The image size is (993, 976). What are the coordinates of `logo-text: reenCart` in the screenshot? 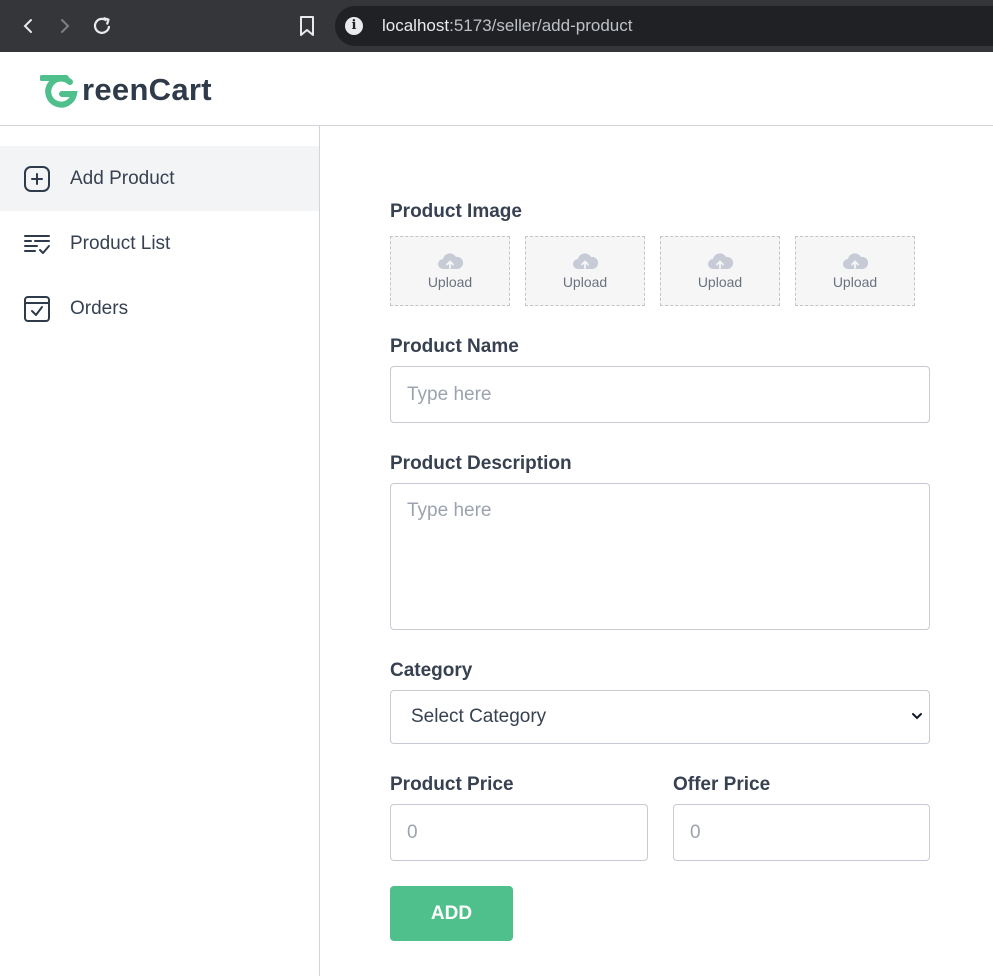 It's located at (147, 89).